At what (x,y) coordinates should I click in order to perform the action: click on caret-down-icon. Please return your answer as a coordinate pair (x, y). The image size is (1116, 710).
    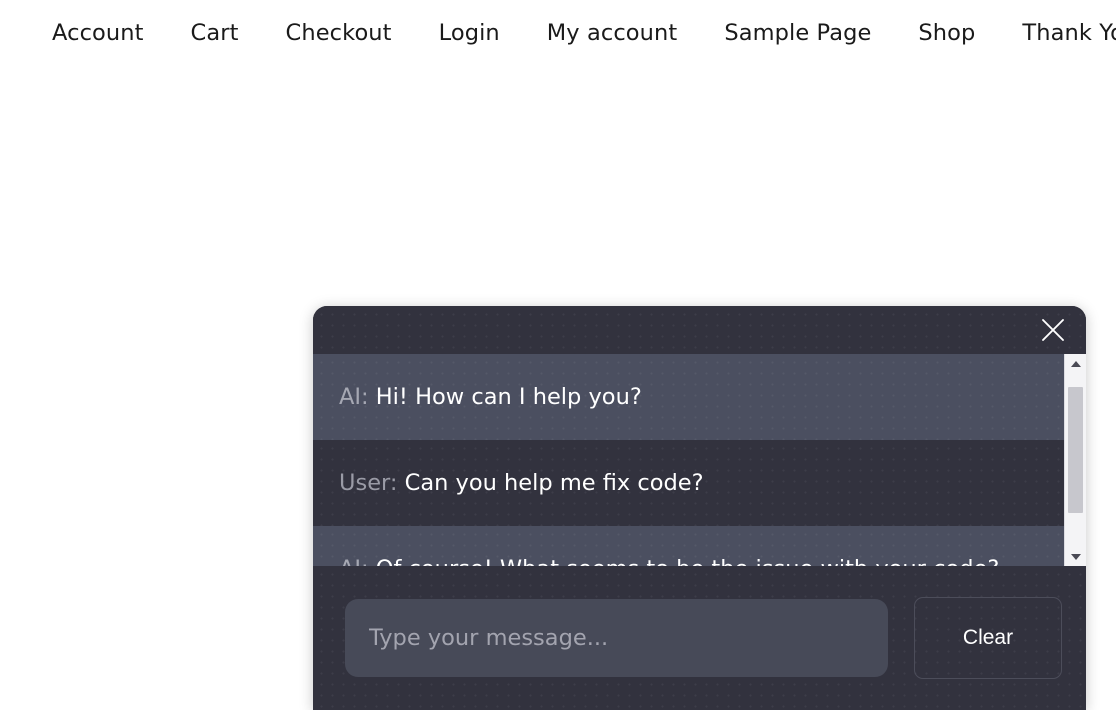
    Looking at the image, I should click on (1075, 556).